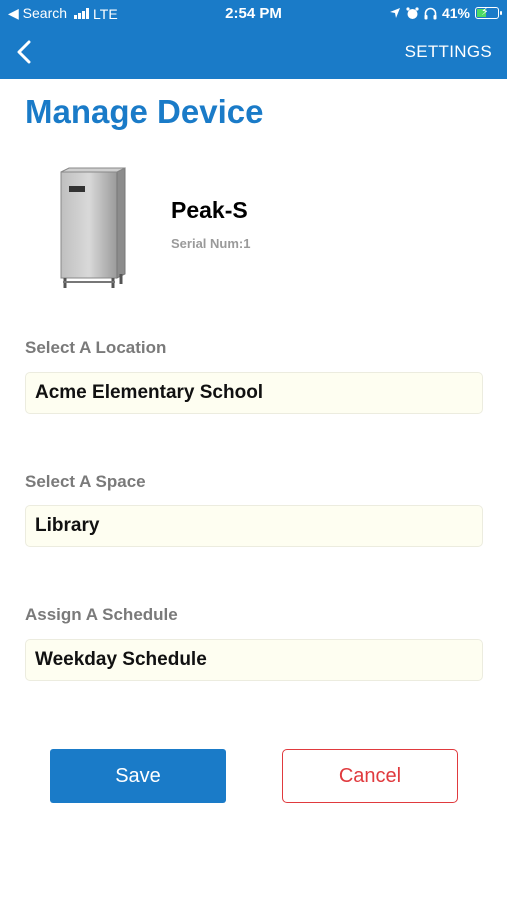 Image resolution: width=507 pixels, height=900 pixels. Describe the element at coordinates (254, 393) in the screenshot. I see `location-select: Acme Elementary School` at that location.